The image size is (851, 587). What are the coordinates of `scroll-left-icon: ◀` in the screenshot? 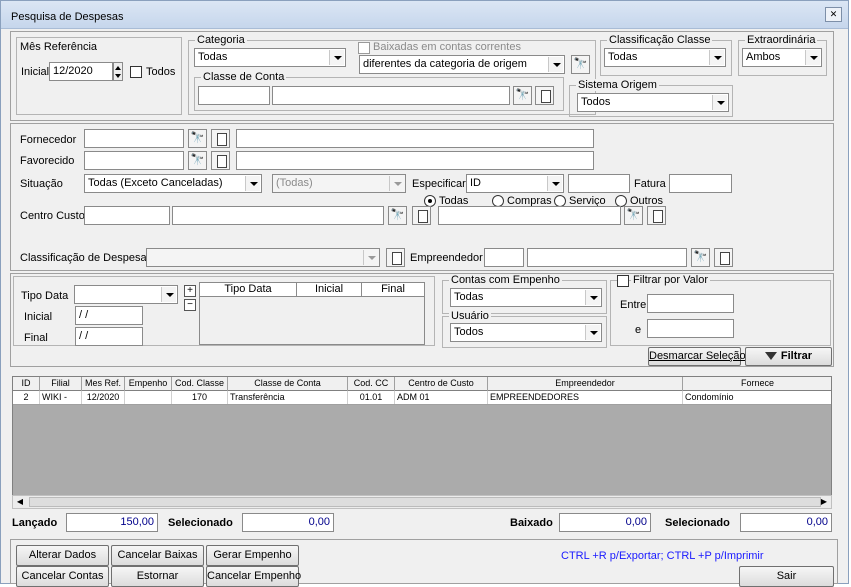 It's located at (20, 502).